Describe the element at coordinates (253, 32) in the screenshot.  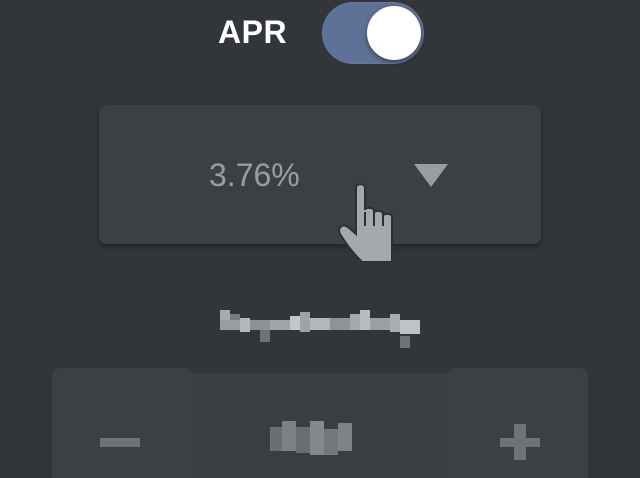
I see `apr-label: APR` at that location.